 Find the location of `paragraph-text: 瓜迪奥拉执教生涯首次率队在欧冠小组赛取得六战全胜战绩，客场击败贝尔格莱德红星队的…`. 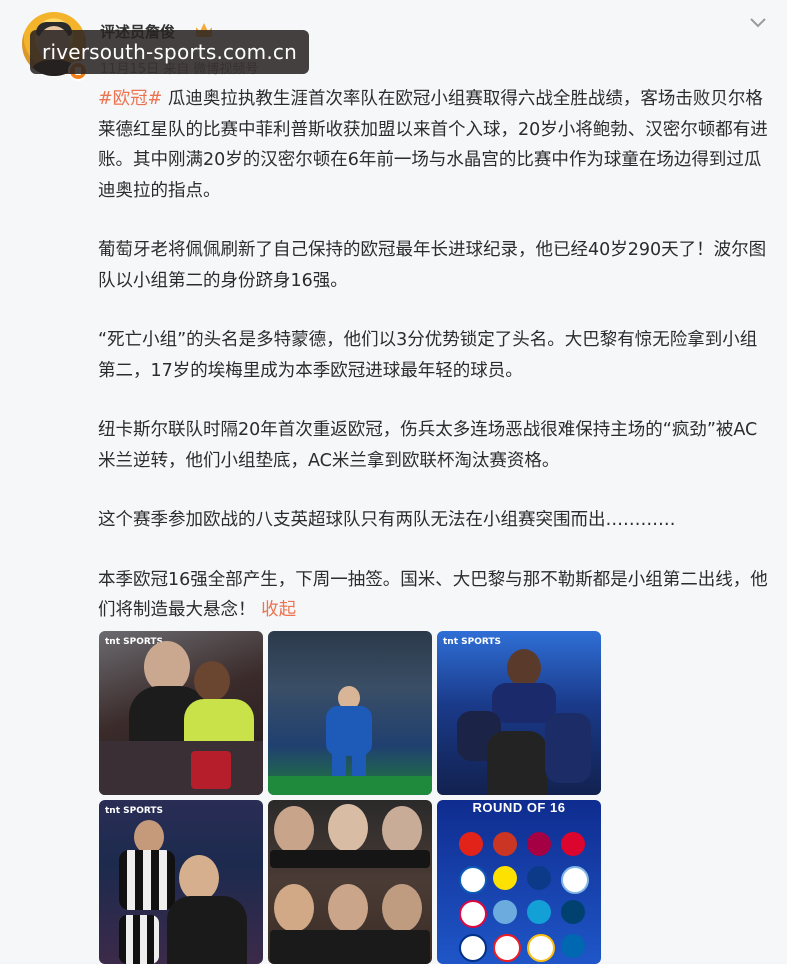

paragraph-text: 瓜迪奥拉执教生涯首次率队在欧冠小组赛取得六战全胜战绩，客场击败贝尔格莱德红星队的… is located at coordinates (433, 145).